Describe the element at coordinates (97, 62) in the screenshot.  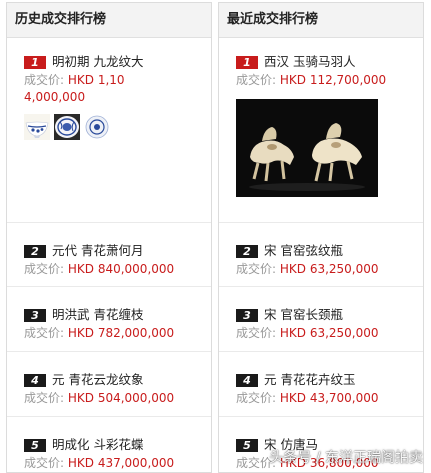
I see `item-name: 明初期 九龙纹大` at that location.